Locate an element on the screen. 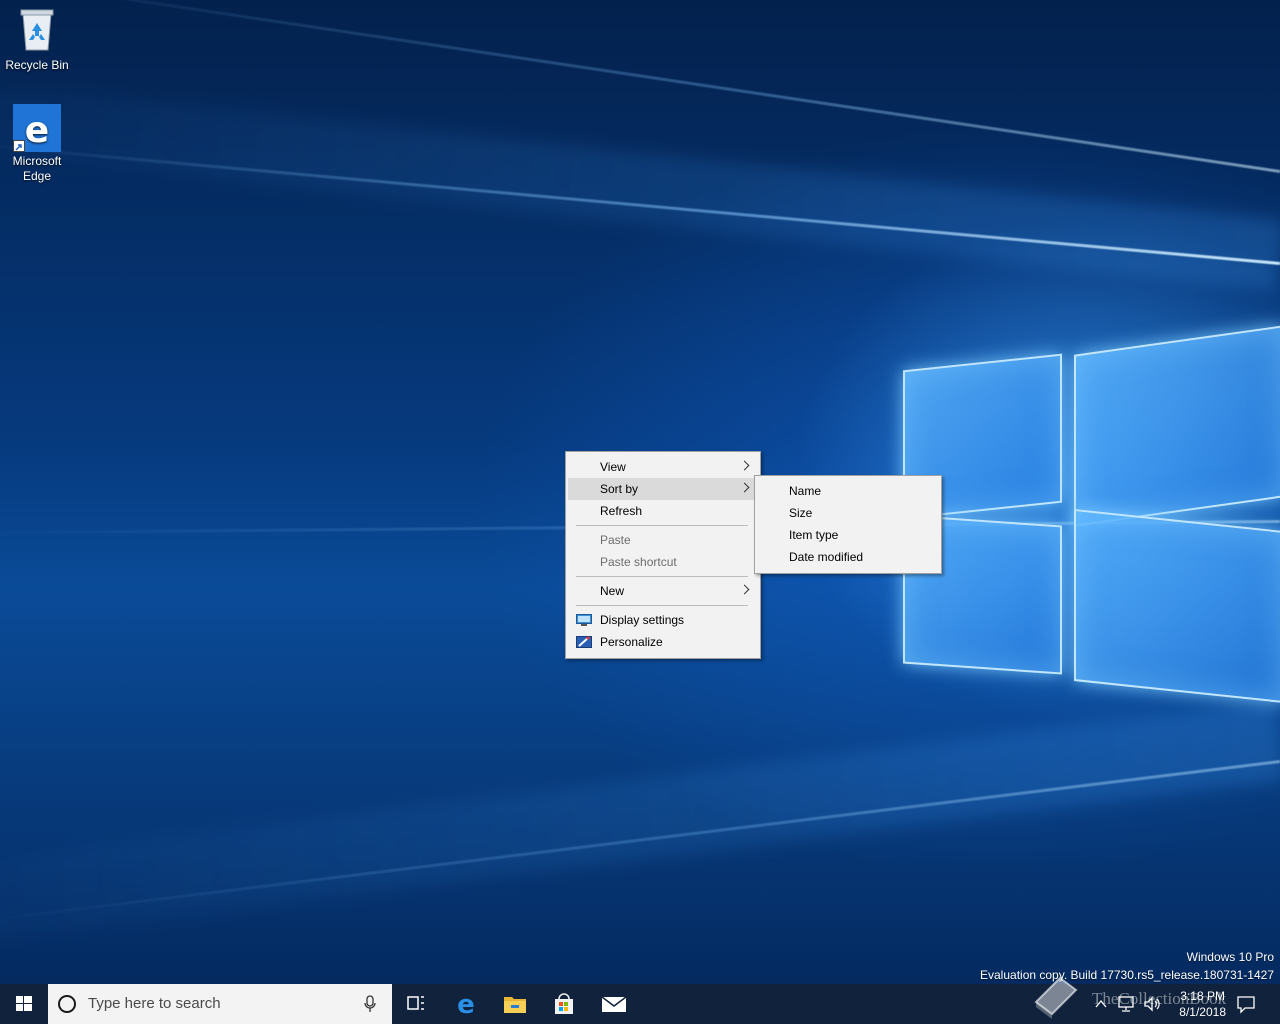 The height and width of the screenshot is (1029, 1280). recycle-bin-icon is located at coordinates (37, 30).